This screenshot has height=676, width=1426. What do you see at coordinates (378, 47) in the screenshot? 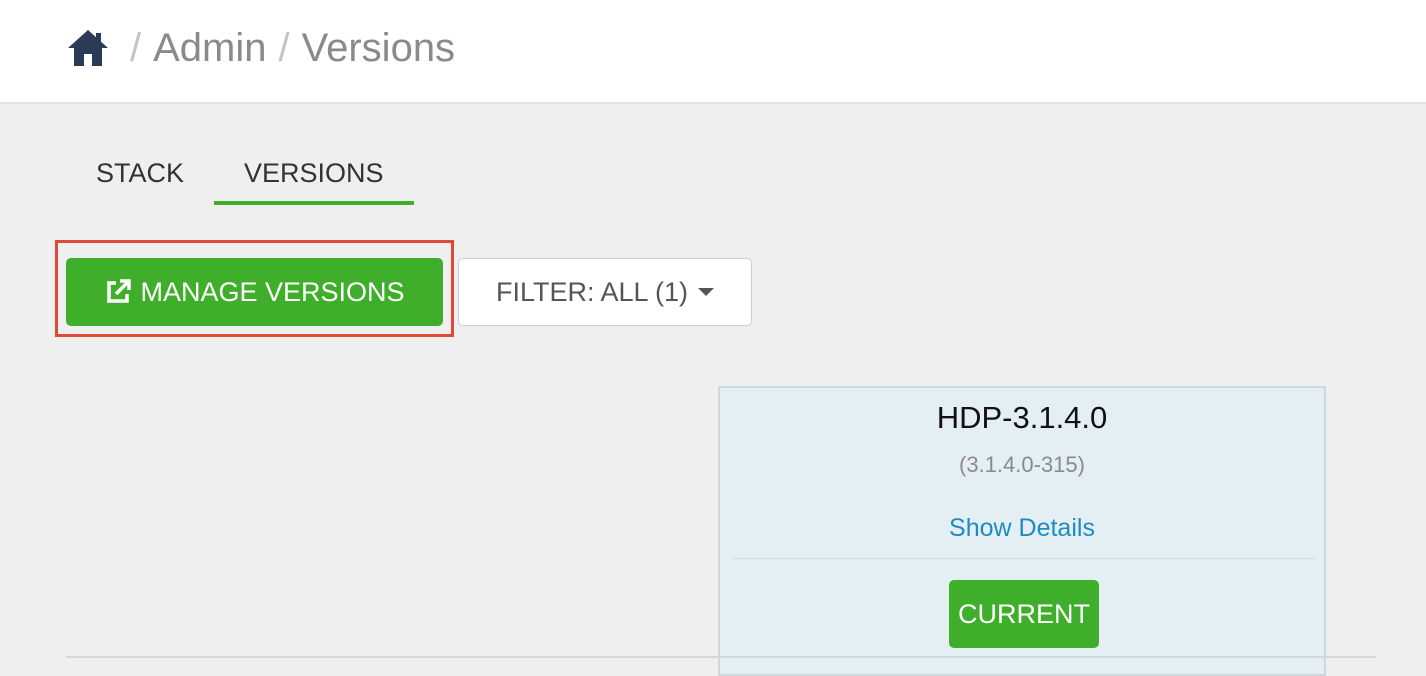
I see `breadcrumb-versions: Versions` at bounding box center [378, 47].